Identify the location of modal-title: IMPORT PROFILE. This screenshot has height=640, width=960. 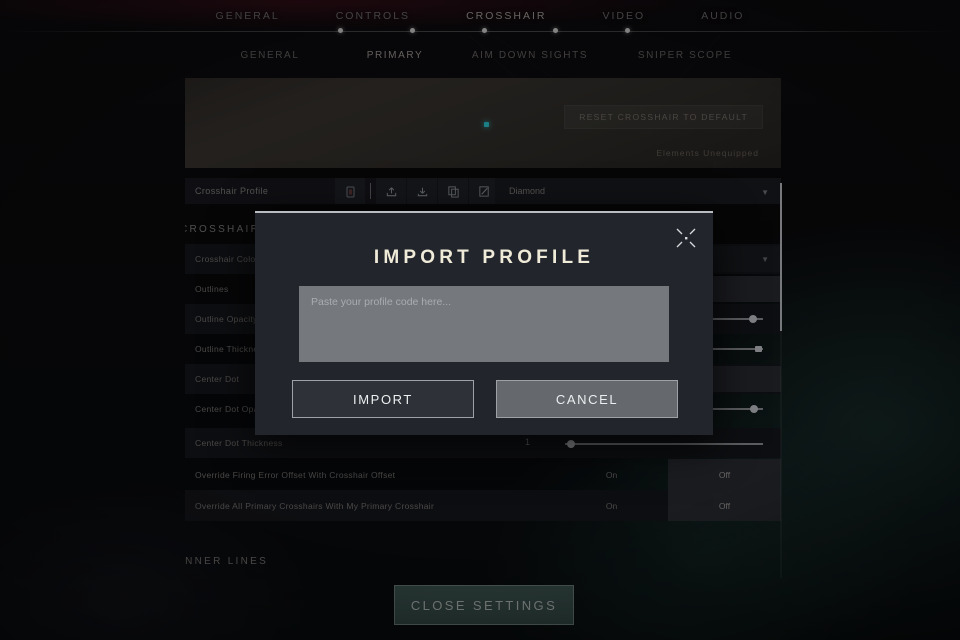
(484, 257).